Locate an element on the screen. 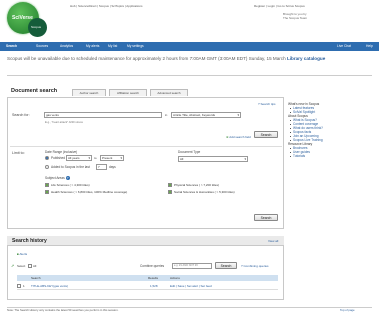 This screenshot has height=317, width=379. account-links: Register | Login | Go to Scirus Scopus is located at coordinates (279, 6).